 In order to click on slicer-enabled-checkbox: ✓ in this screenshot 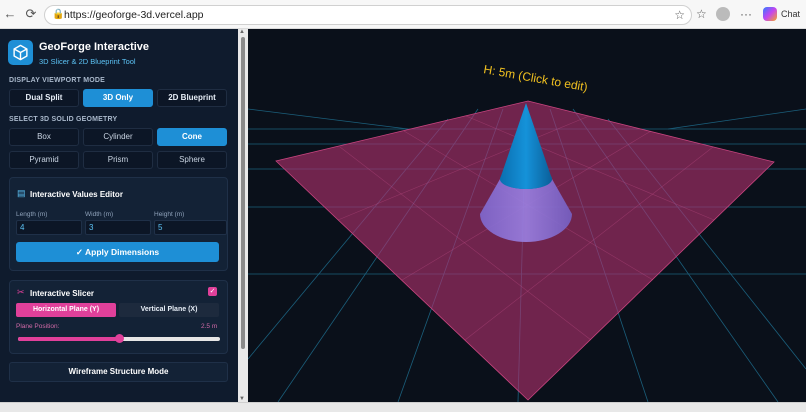, I will do `click(212, 291)`.